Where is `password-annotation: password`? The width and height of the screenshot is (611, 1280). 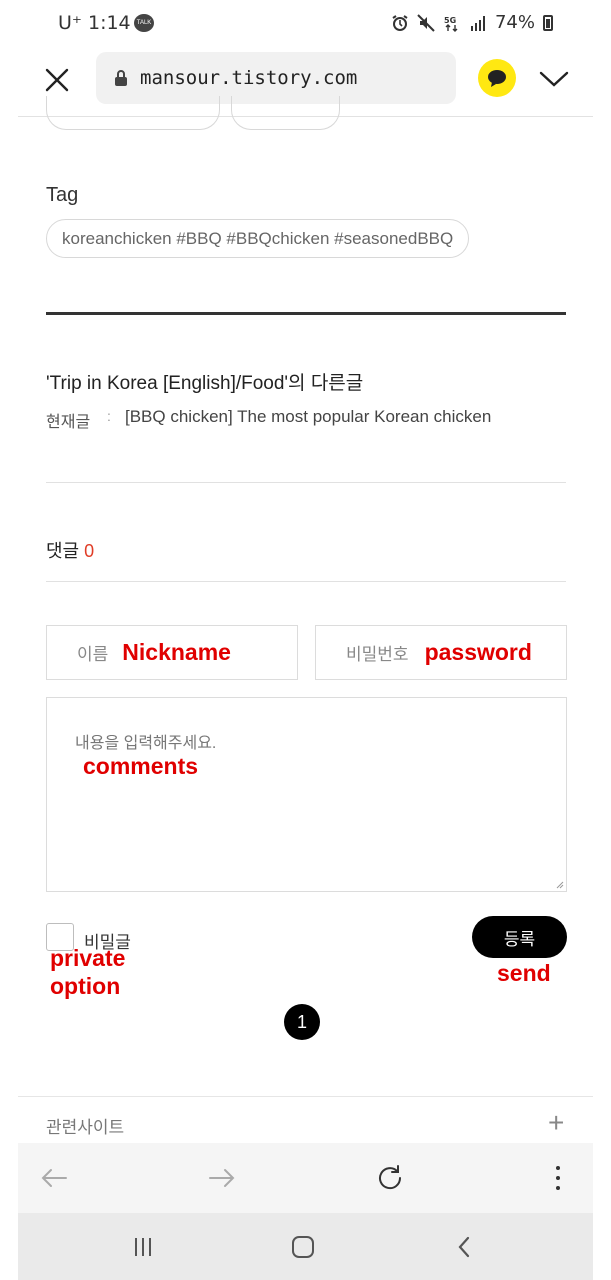 password-annotation: password is located at coordinates (478, 652).